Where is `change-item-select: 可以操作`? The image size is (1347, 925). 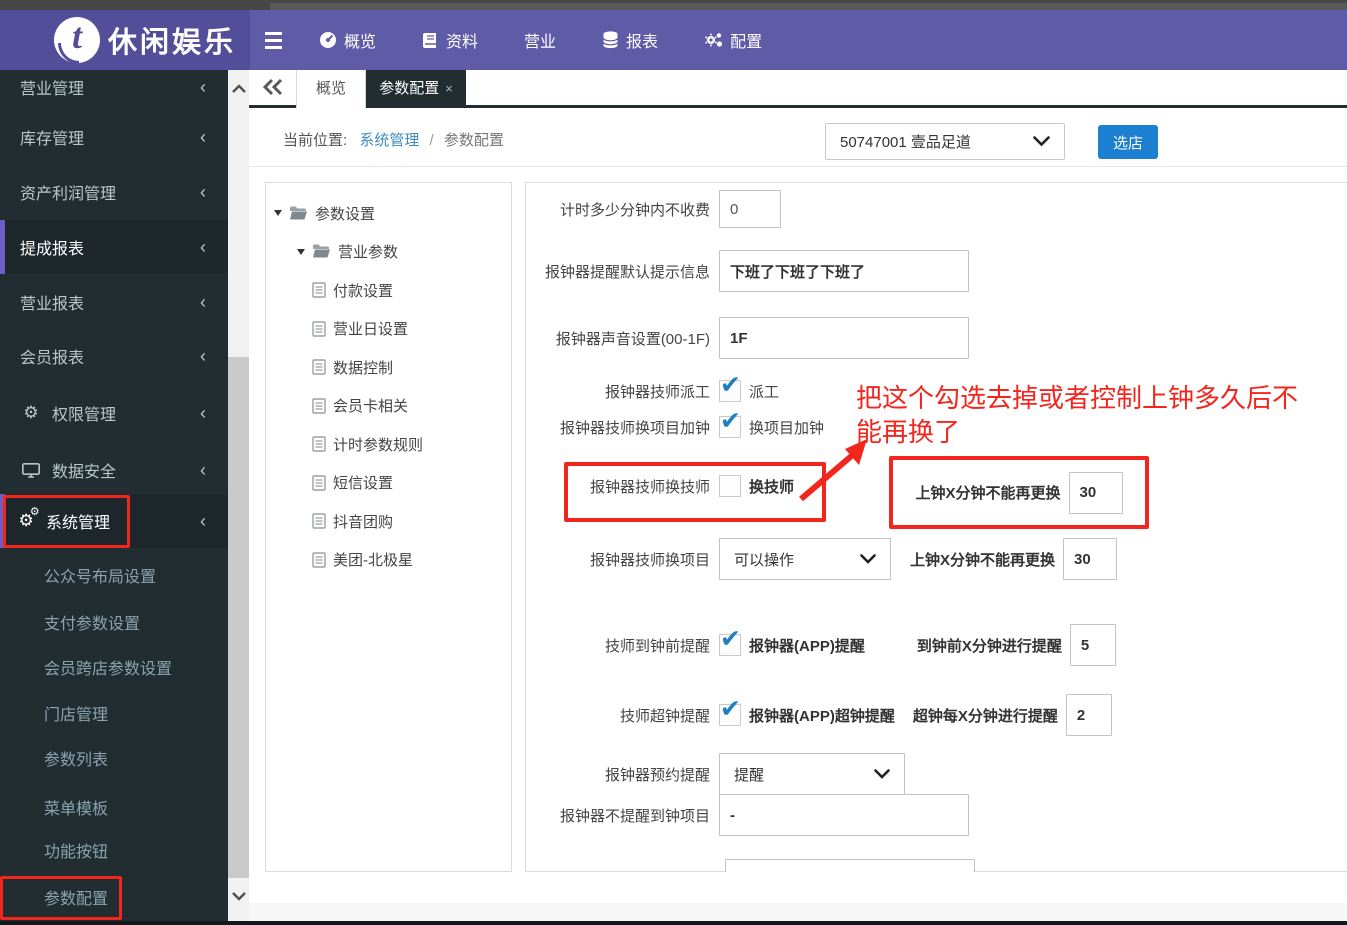
change-item-select: 可以操作 is located at coordinates (805, 559).